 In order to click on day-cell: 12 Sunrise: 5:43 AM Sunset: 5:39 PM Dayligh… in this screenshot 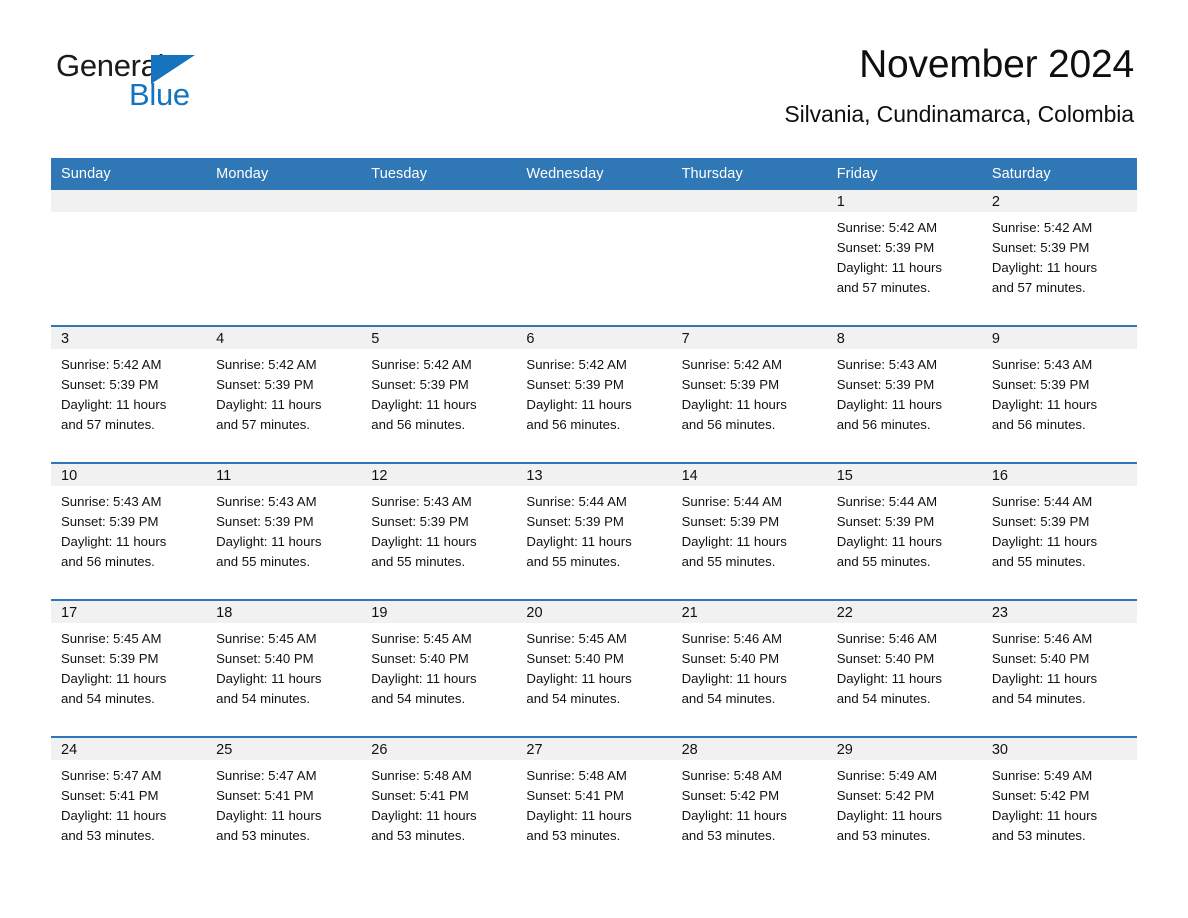, I will do `click(439, 531)`.